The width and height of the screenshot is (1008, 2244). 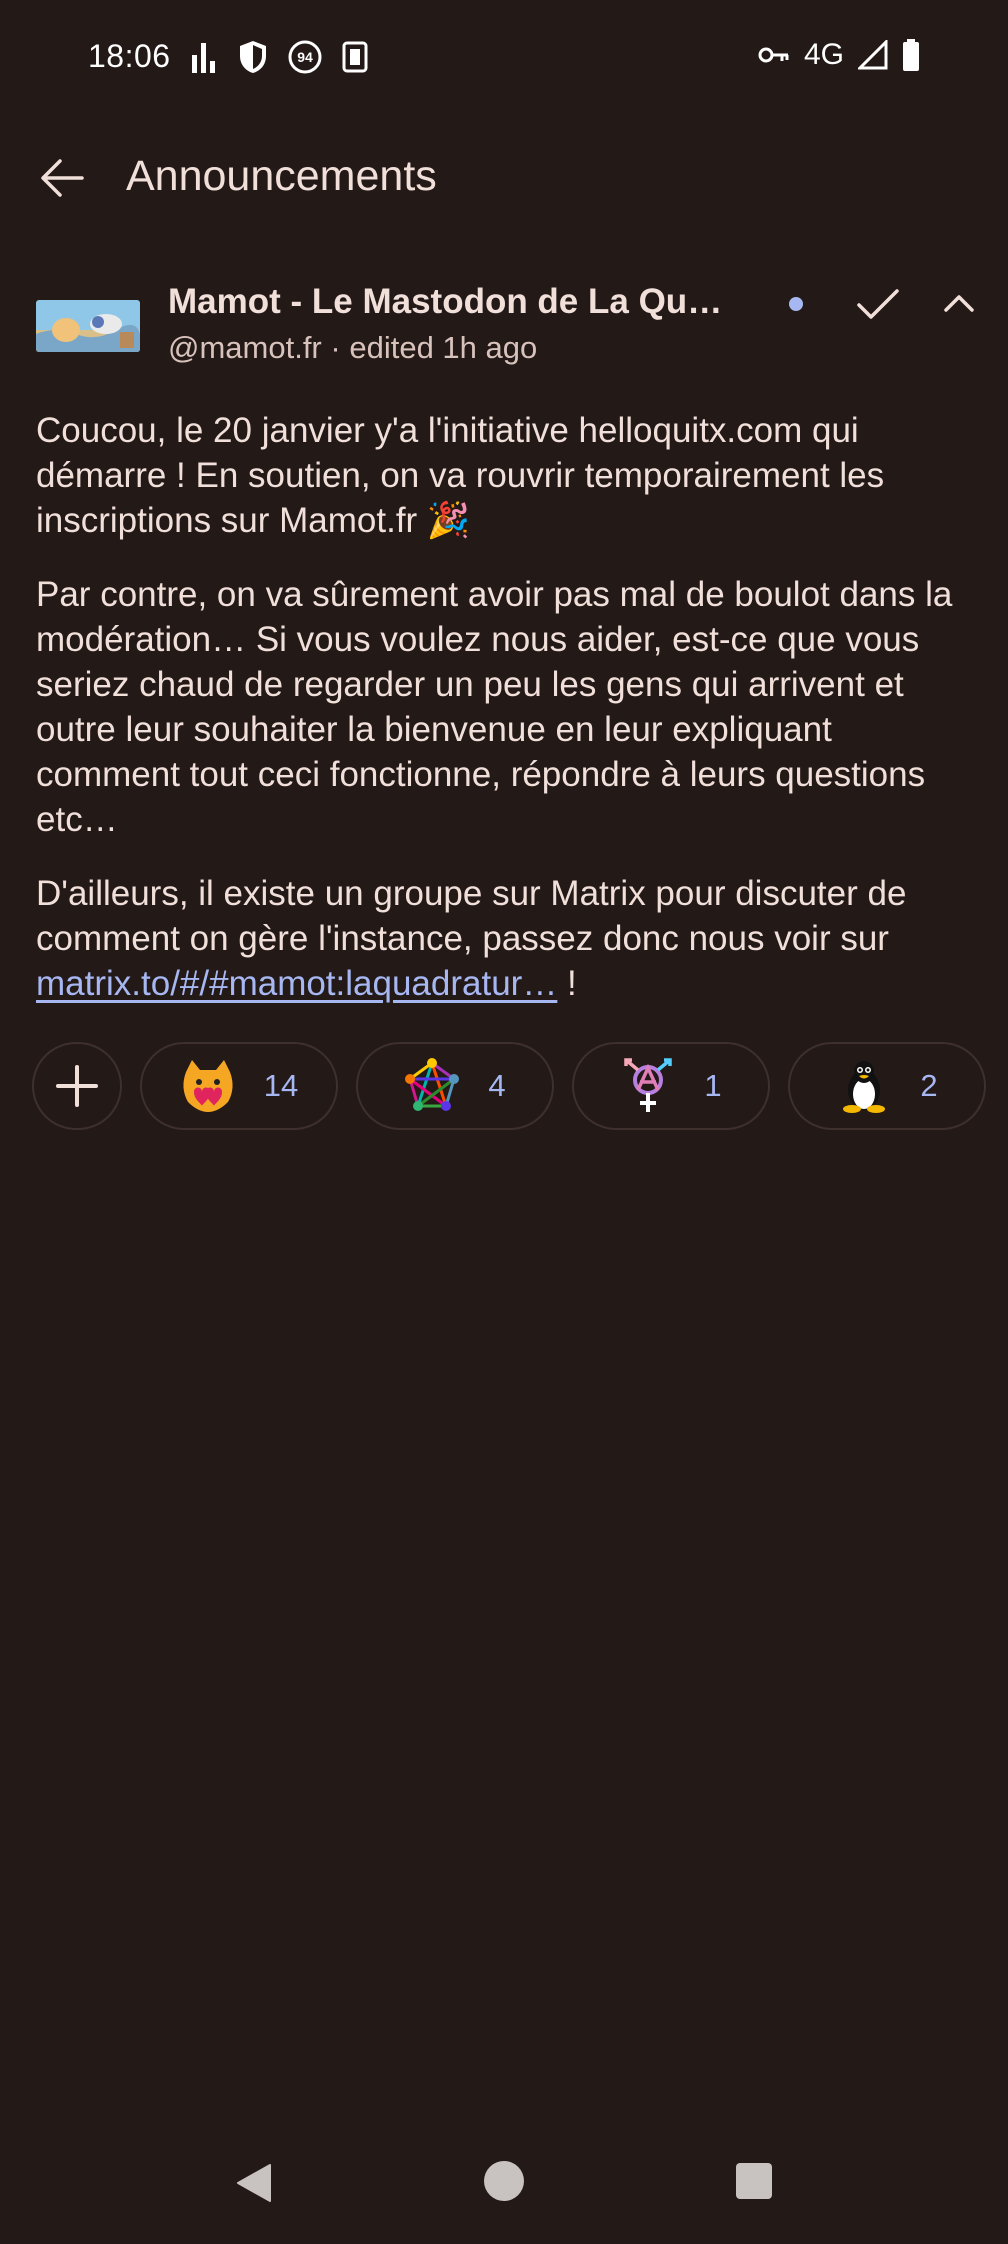 I want to click on fediverse-pentagram-emoji, so click(x=432, y=1084).